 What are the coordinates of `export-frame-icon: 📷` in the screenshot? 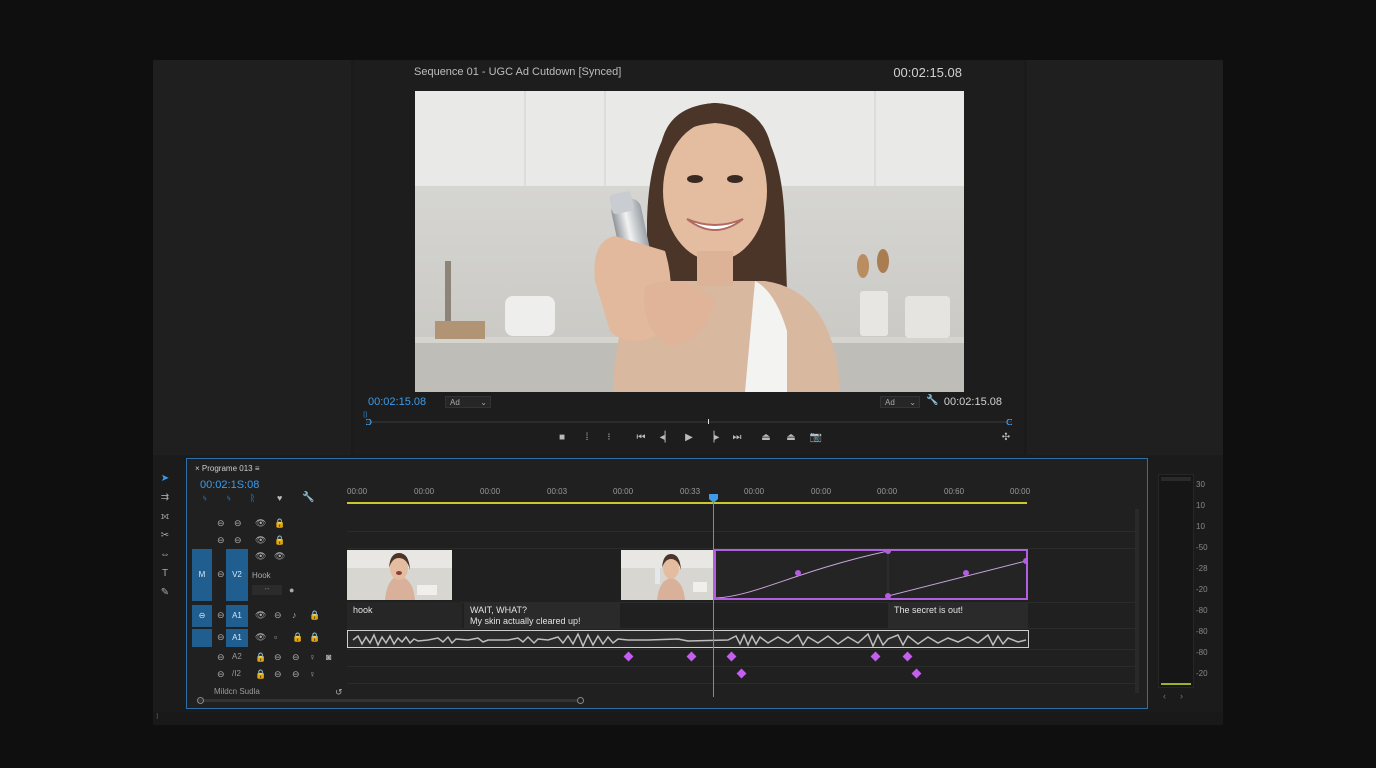 It's located at (816, 437).